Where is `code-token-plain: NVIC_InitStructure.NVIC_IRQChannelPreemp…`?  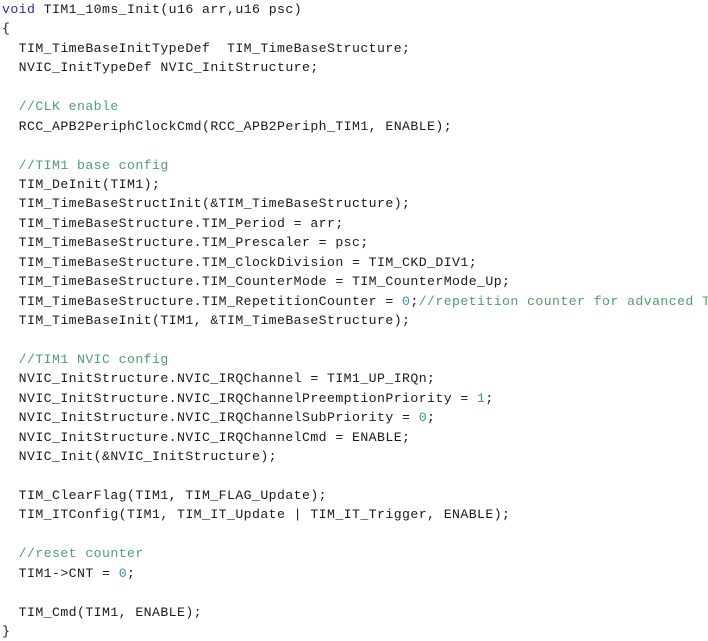 code-token-plain: NVIC_InitStructure.NVIC_IRQChannelPreemp… is located at coordinates (240, 398).